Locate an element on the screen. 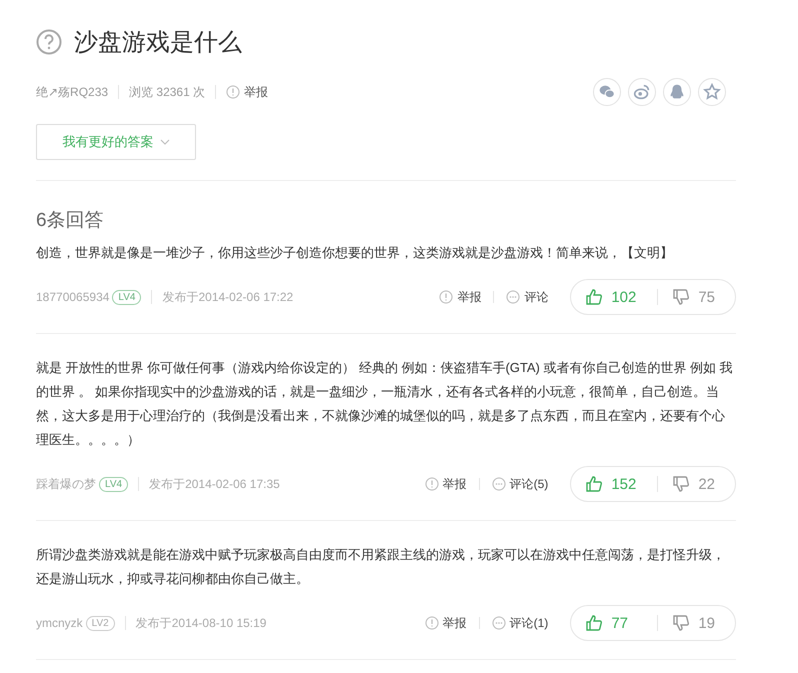 The width and height of the screenshot is (798, 673). comment-link: 评论 is located at coordinates (536, 297).